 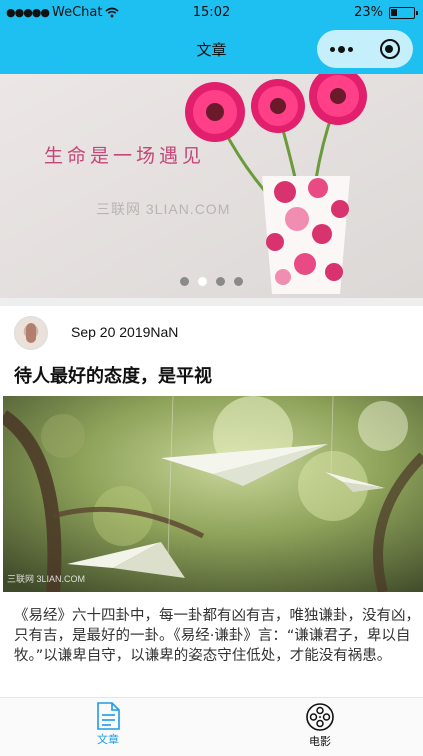 I want to click on avatar, so click(x=31, y=333).